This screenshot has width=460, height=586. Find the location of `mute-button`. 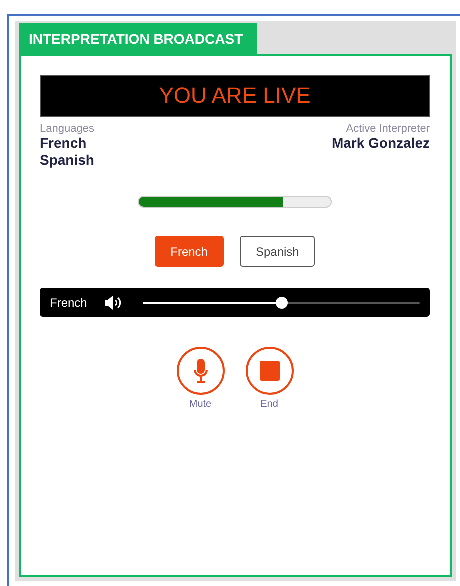

mute-button is located at coordinates (200, 371).